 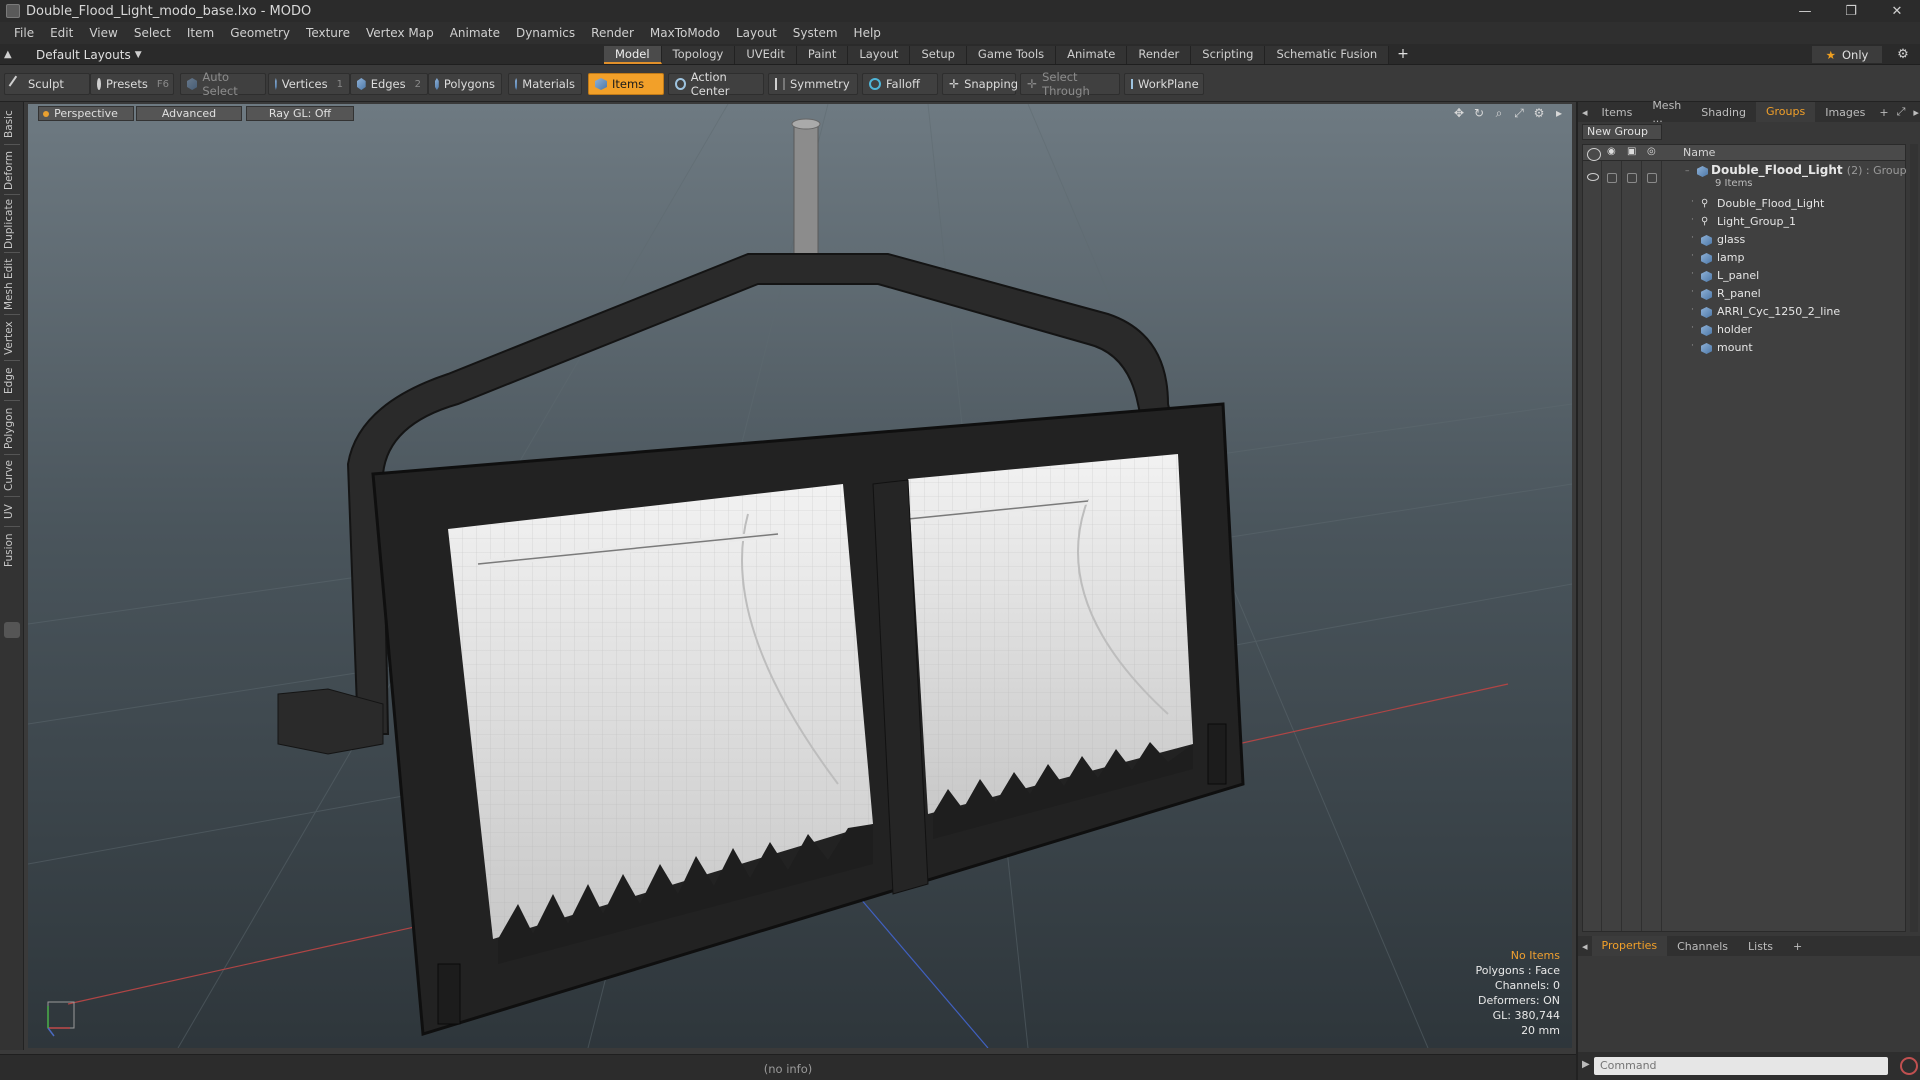 What do you see at coordinates (73, 54) in the screenshot?
I see `layout-dropdown: ▲ Default Layouts ▼` at bounding box center [73, 54].